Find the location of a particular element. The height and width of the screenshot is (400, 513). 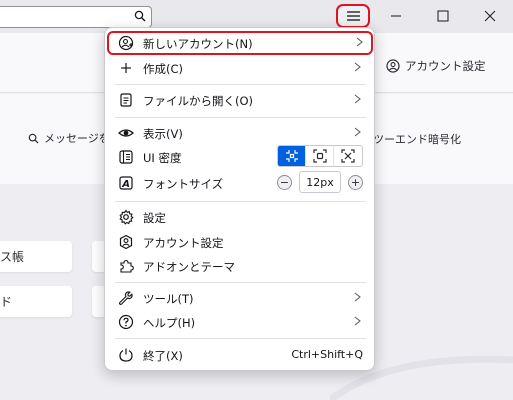

ui-density-label: UI 密度 is located at coordinates (162, 158).